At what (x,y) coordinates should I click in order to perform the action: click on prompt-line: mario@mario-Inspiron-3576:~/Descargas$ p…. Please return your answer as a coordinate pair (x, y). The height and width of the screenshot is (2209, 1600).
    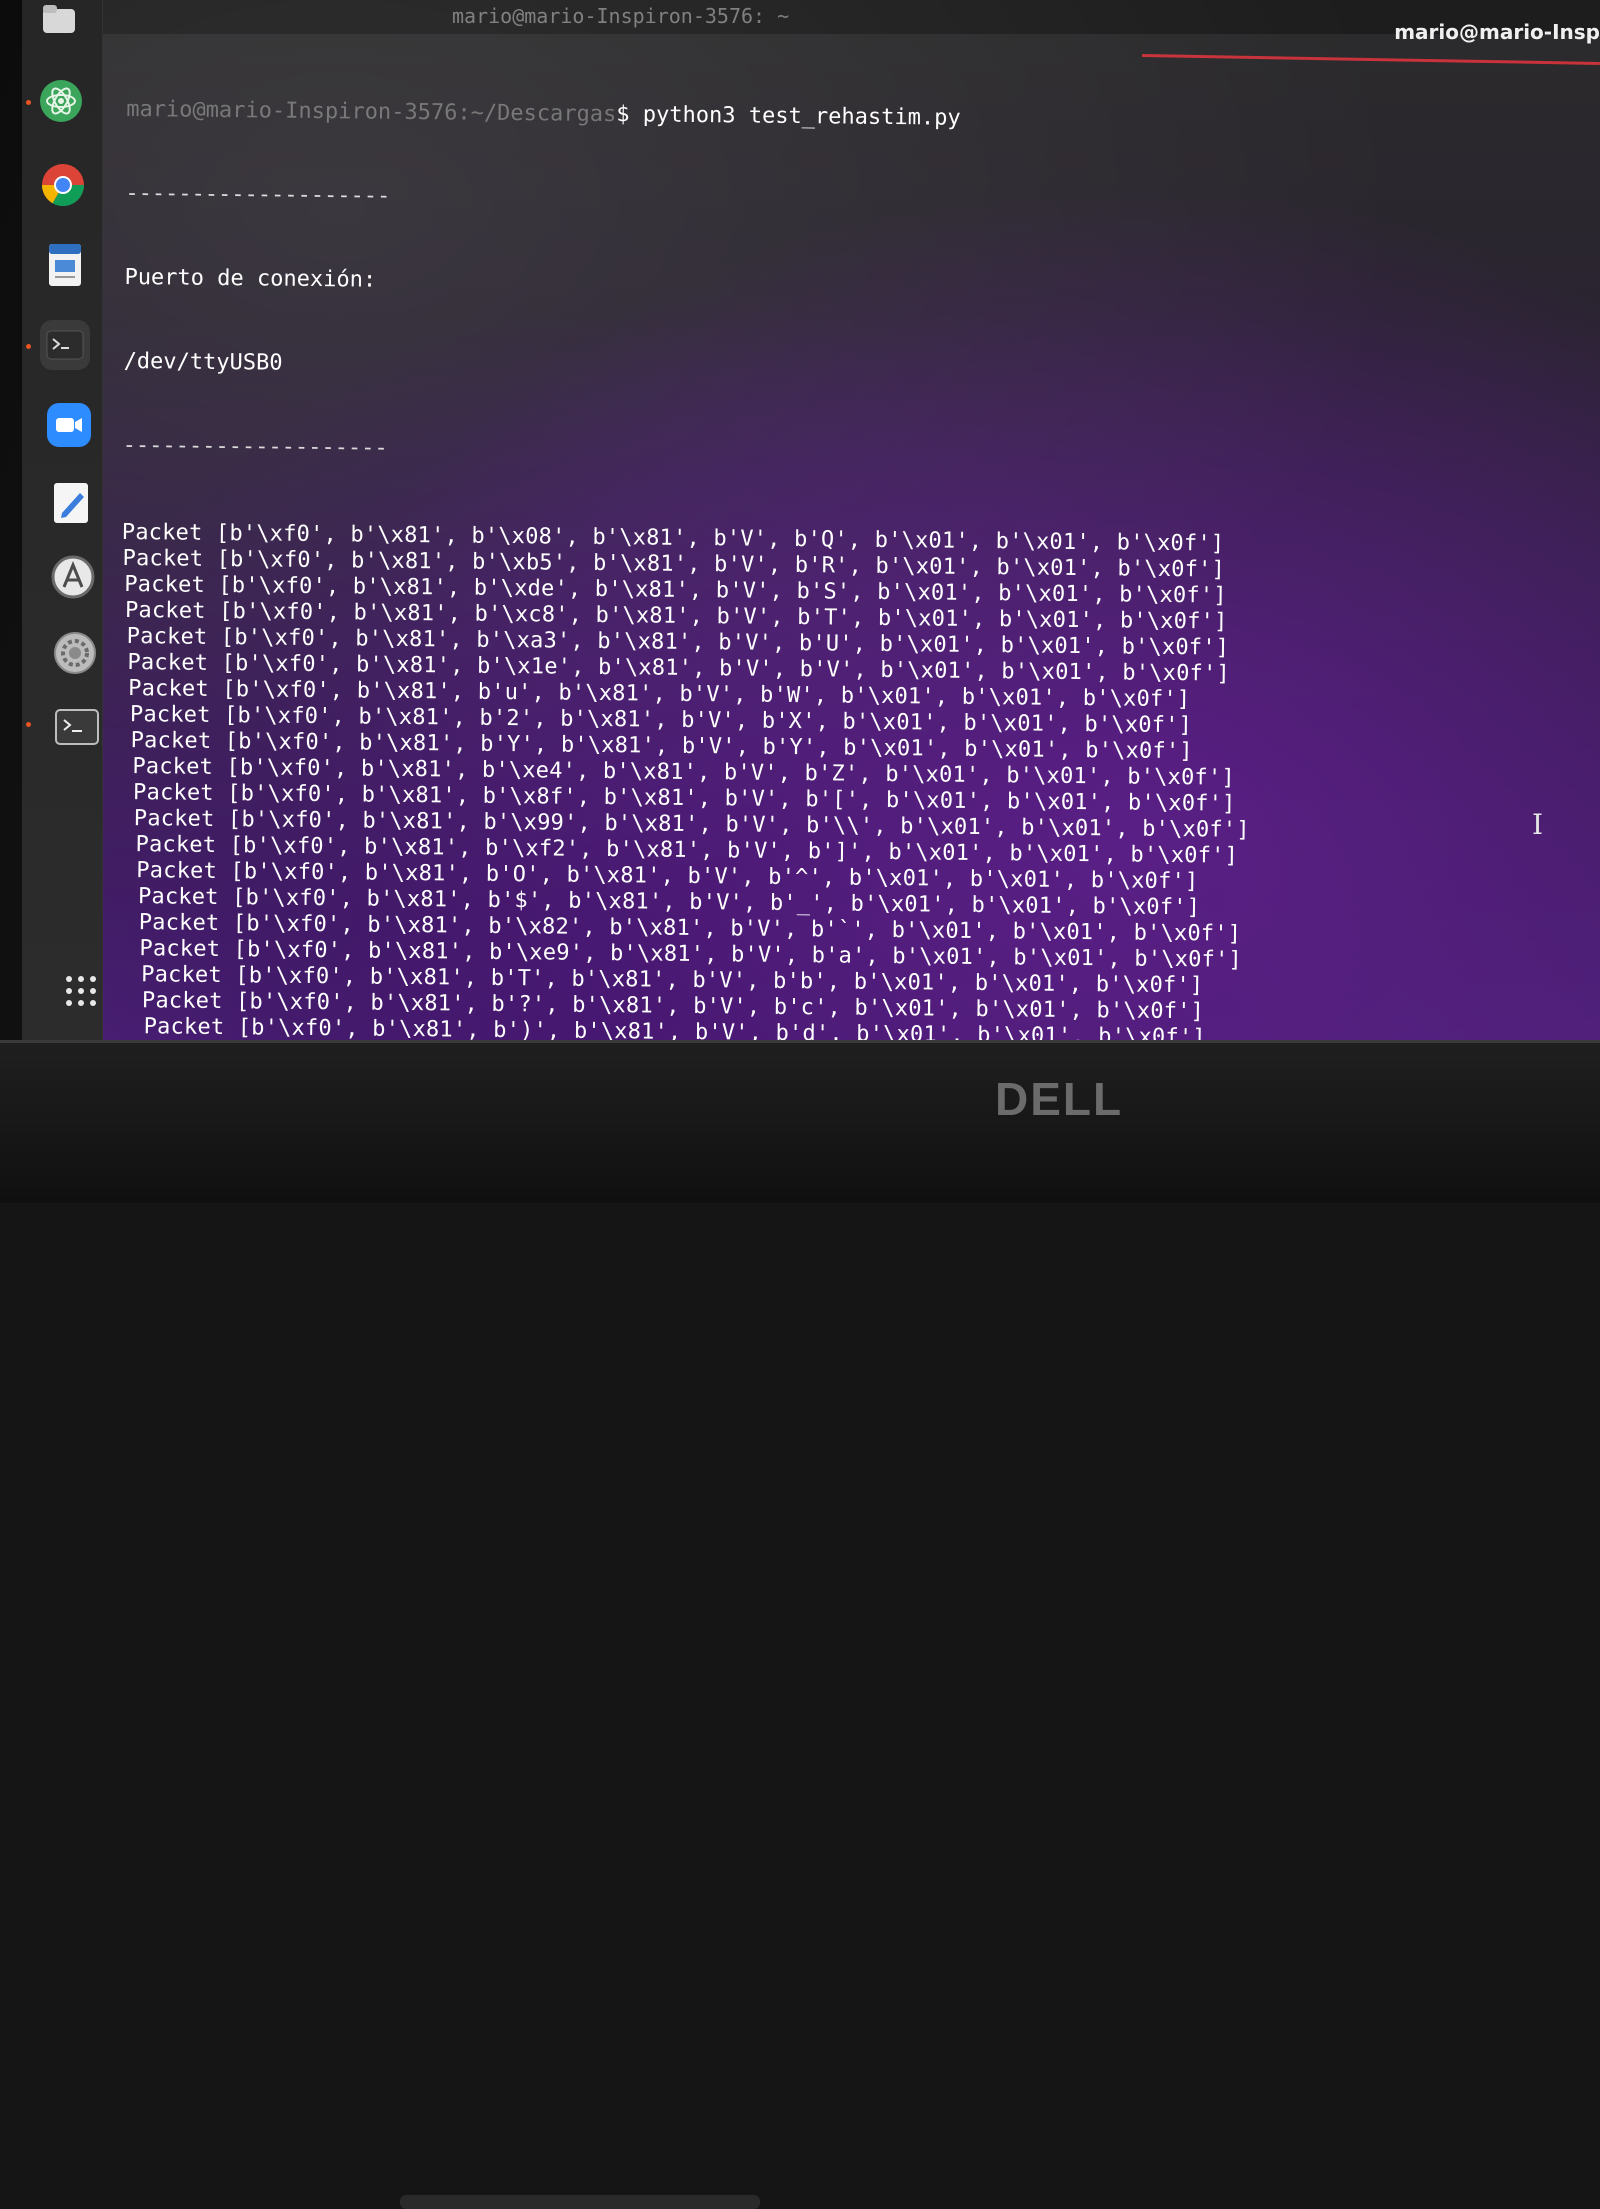
    Looking at the image, I should click on (698, 116).